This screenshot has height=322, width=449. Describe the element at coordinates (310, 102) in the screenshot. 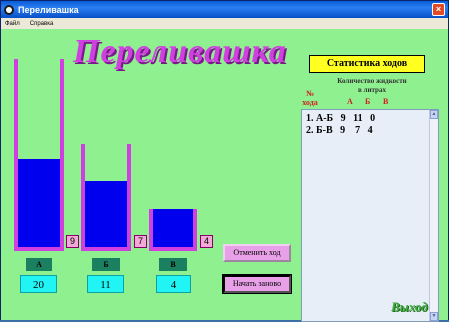

I see `move-number-header-2: хода` at that location.